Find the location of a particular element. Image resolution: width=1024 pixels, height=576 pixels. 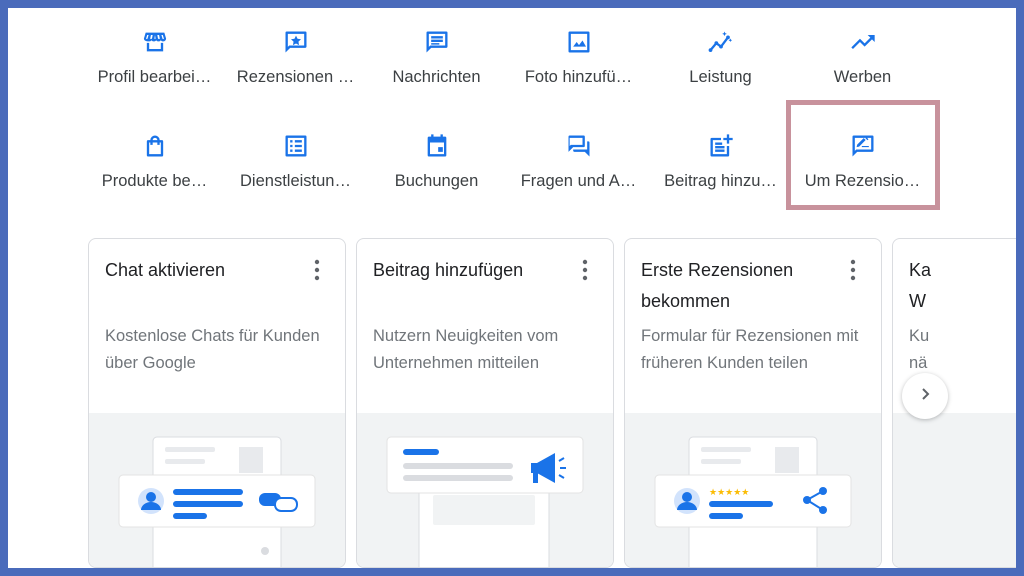

action-label: Werben is located at coordinates (862, 77).